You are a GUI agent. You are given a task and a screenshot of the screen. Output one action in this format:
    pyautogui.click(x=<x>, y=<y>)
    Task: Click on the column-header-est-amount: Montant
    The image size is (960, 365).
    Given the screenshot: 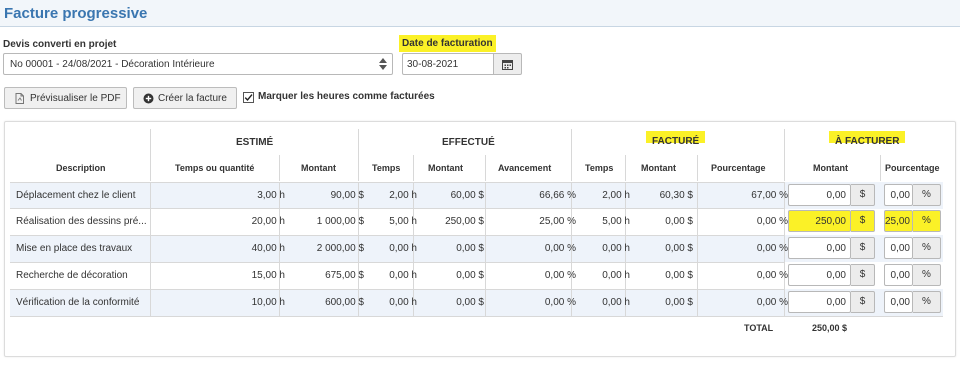 What is the action you would take?
    pyautogui.click(x=318, y=168)
    